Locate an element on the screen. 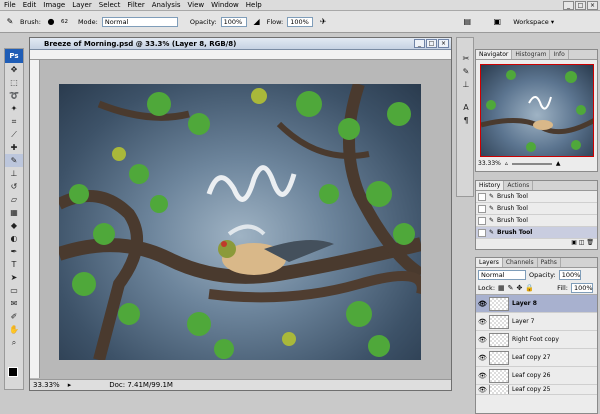 The width and height of the screenshot is (600, 414). stamp-tool-icon: ⊥ is located at coordinates (14, 173).